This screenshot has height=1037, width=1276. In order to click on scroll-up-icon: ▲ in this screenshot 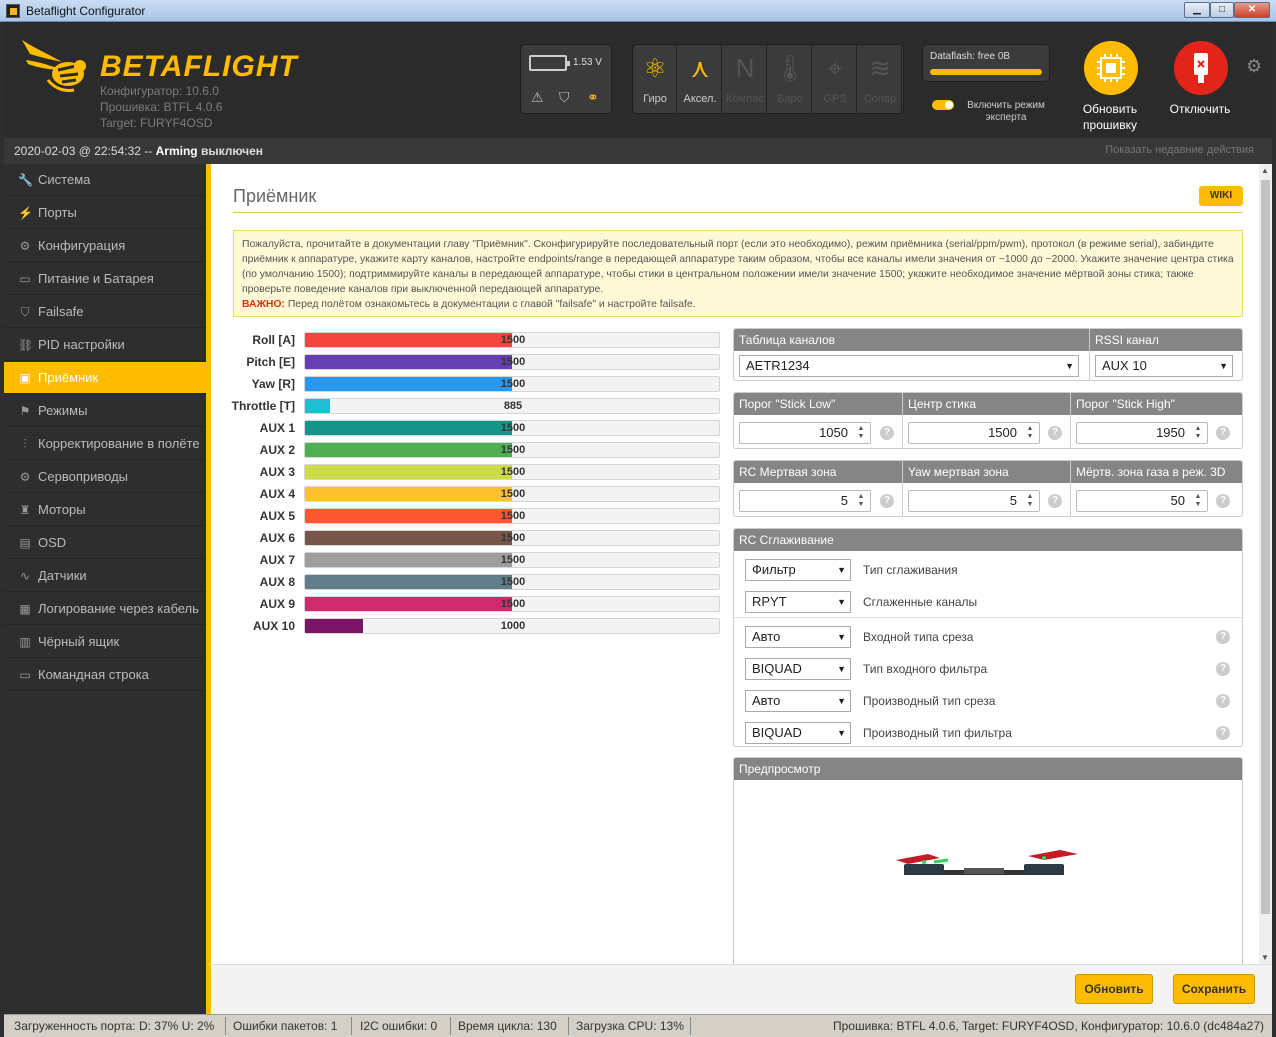, I will do `click(1265, 170)`.